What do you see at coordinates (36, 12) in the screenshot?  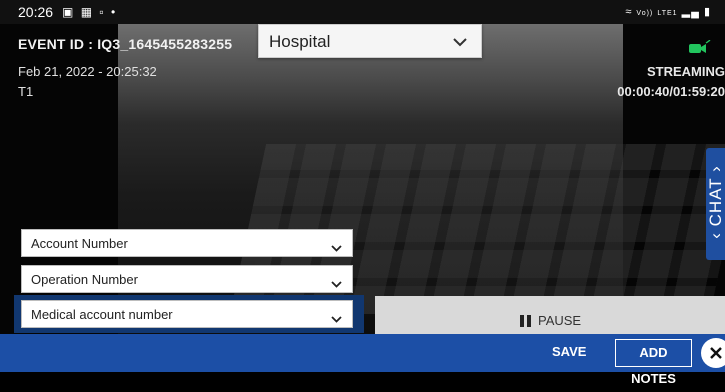 I see `status-time: 20:26` at bounding box center [36, 12].